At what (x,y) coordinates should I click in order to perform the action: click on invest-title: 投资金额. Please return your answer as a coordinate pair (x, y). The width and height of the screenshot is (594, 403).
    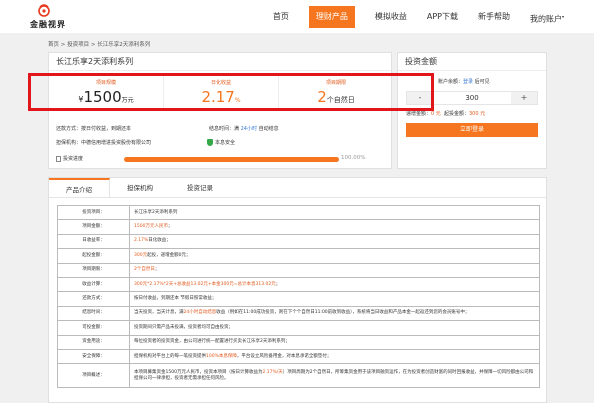
    Looking at the image, I should click on (472, 62).